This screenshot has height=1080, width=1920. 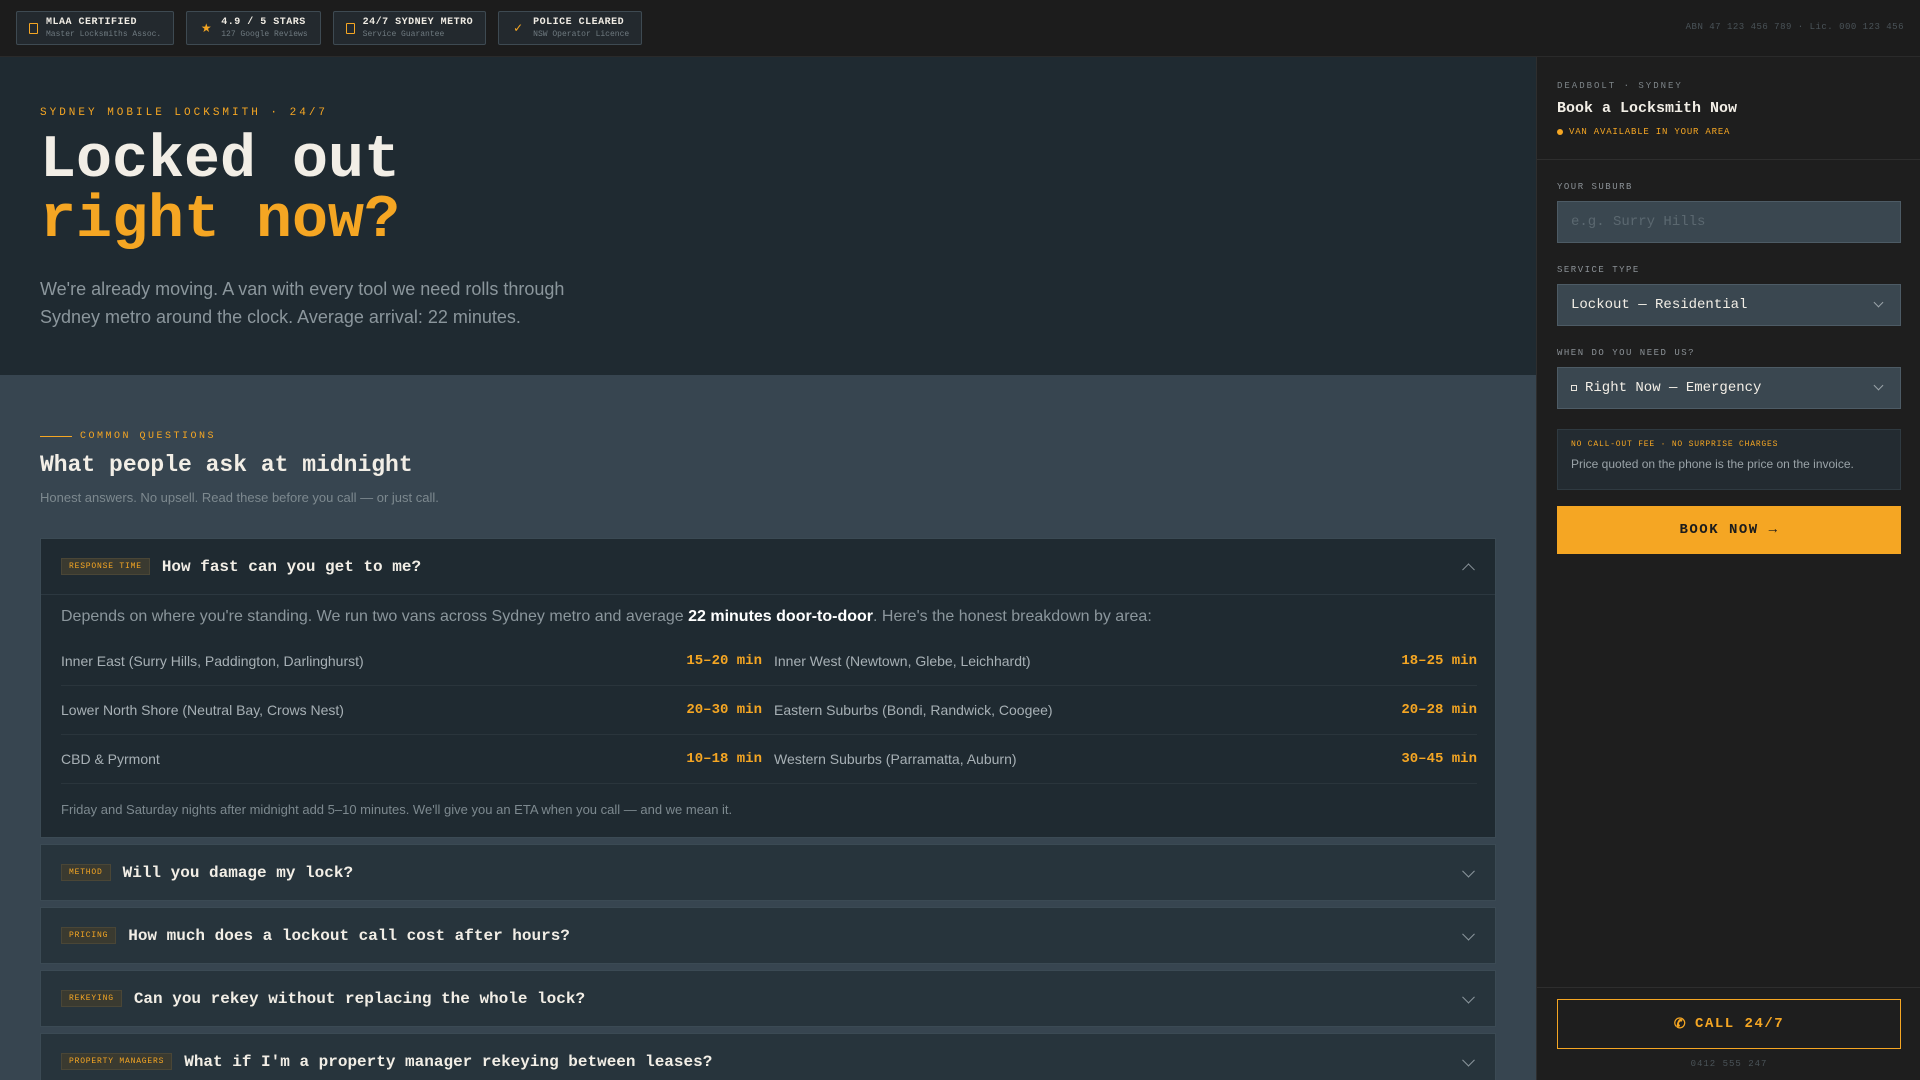 I want to click on suburb-field, so click(x=1729, y=222).